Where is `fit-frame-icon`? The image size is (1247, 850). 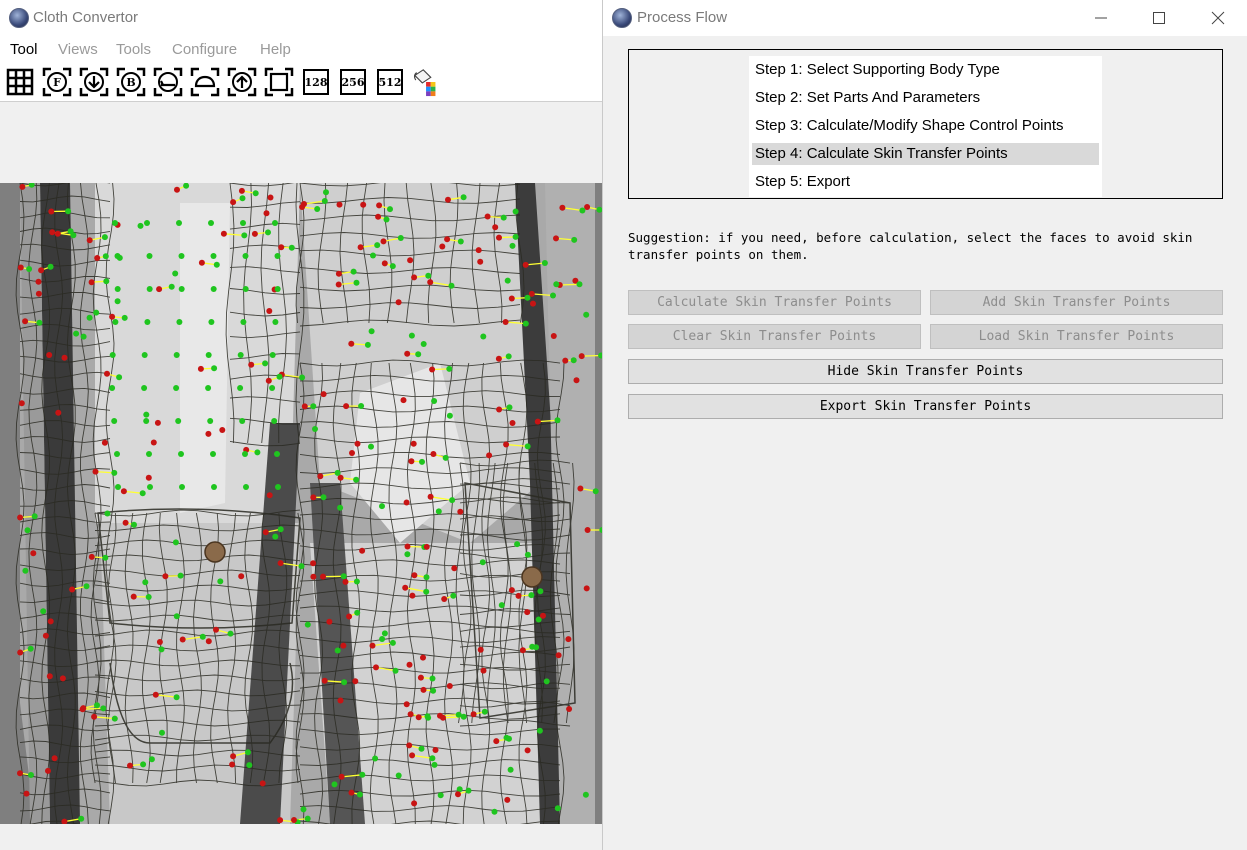
fit-frame-icon is located at coordinates (279, 82).